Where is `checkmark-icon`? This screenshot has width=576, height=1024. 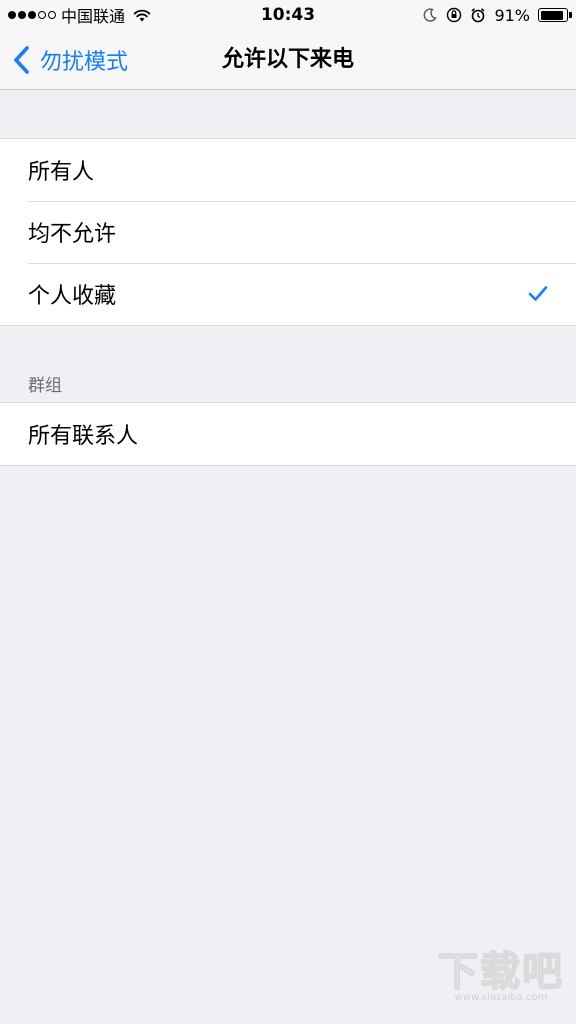
checkmark-icon is located at coordinates (538, 293).